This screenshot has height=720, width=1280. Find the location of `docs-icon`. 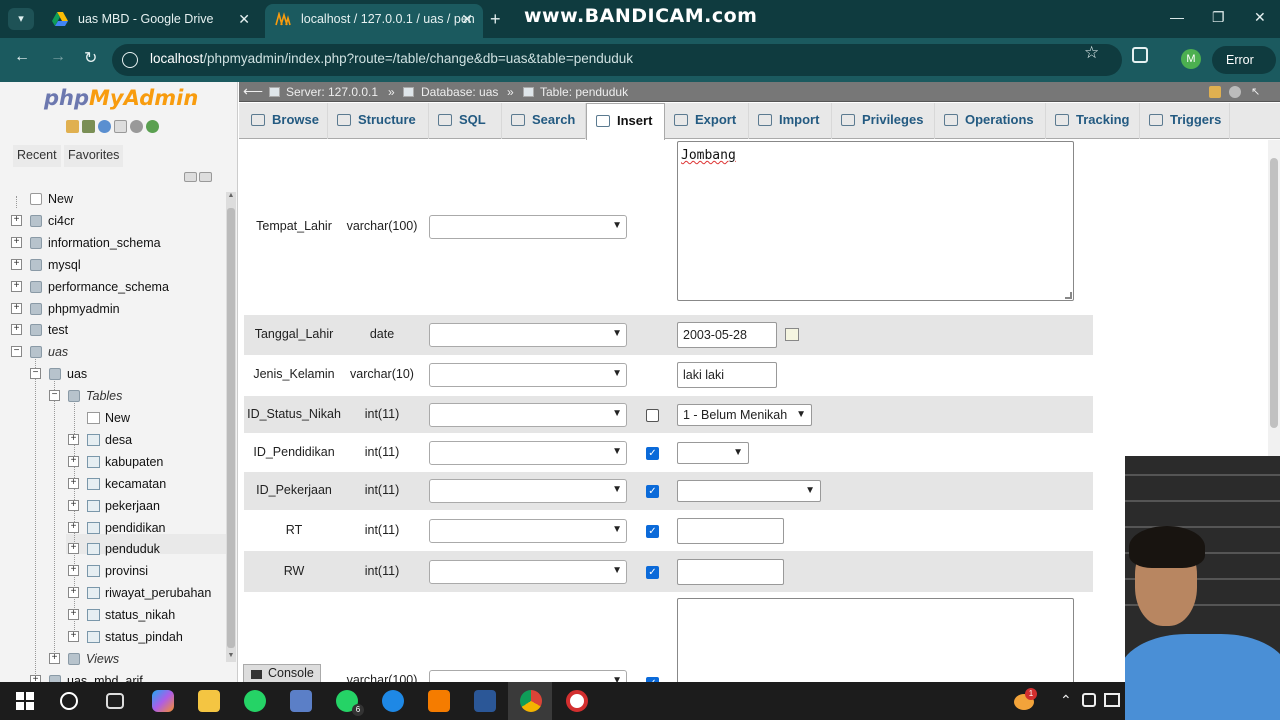

docs-icon is located at coordinates (120, 126).